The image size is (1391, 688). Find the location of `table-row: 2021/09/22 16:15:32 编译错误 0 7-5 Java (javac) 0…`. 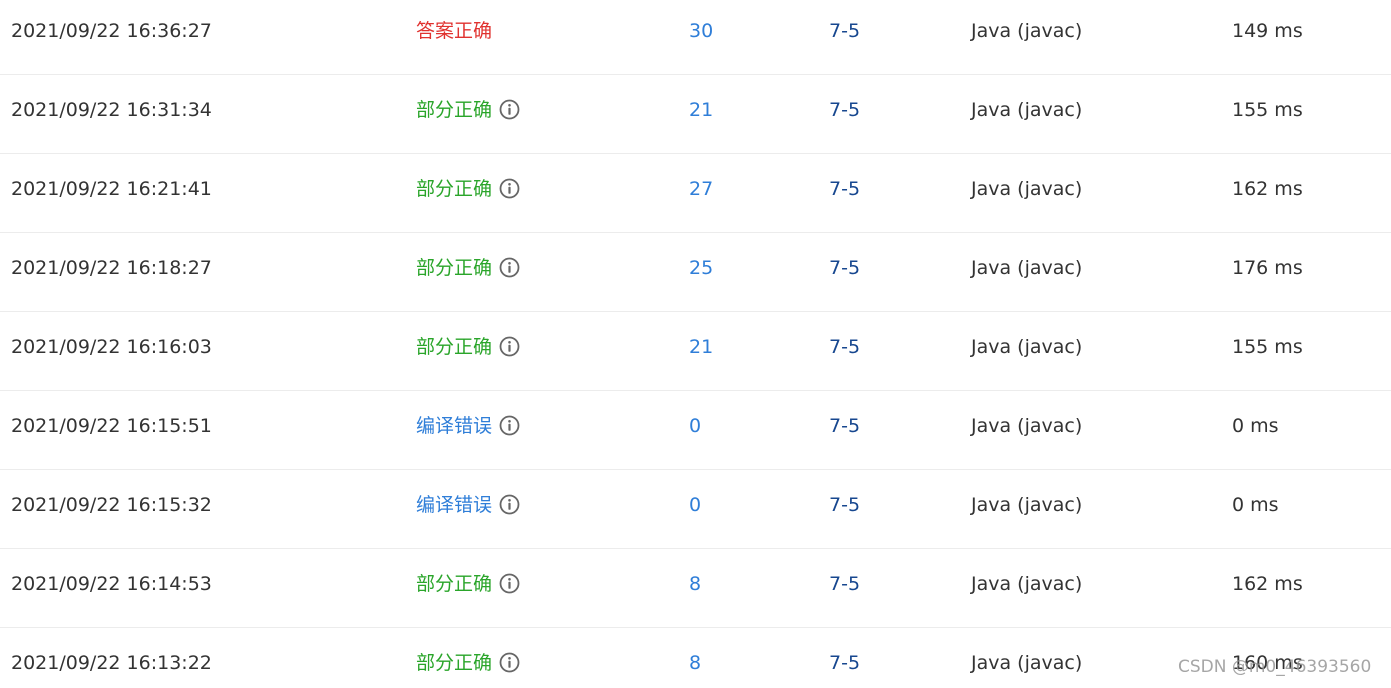

table-row: 2021/09/22 16:15:32 编译错误 0 7-5 Java (javac) 0… is located at coordinates (695, 509).